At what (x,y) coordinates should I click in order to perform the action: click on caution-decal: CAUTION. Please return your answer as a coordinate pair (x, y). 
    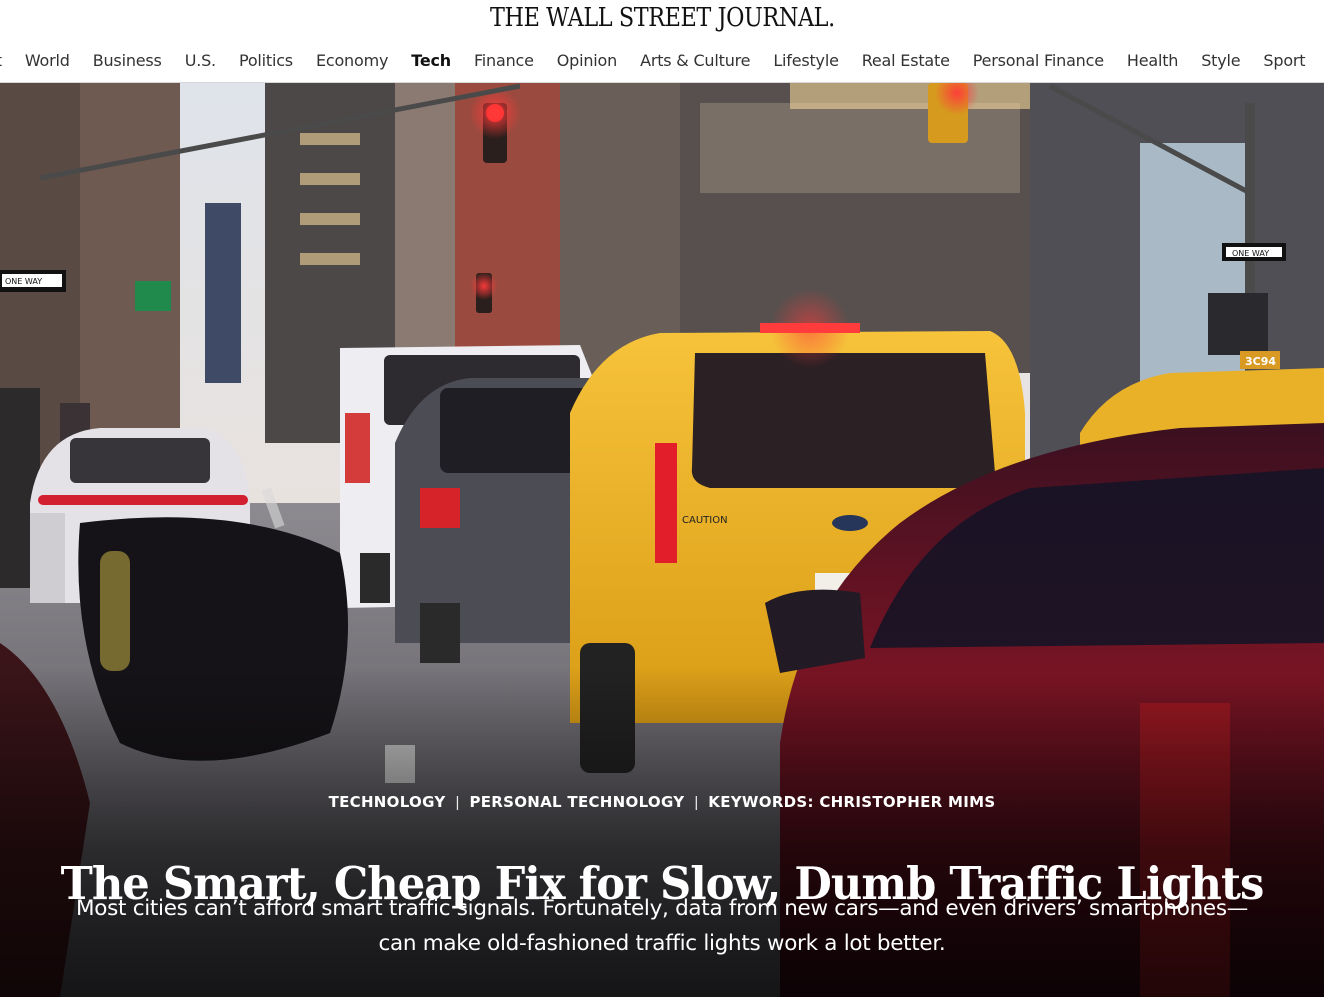
    Looking at the image, I should click on (705, 520).